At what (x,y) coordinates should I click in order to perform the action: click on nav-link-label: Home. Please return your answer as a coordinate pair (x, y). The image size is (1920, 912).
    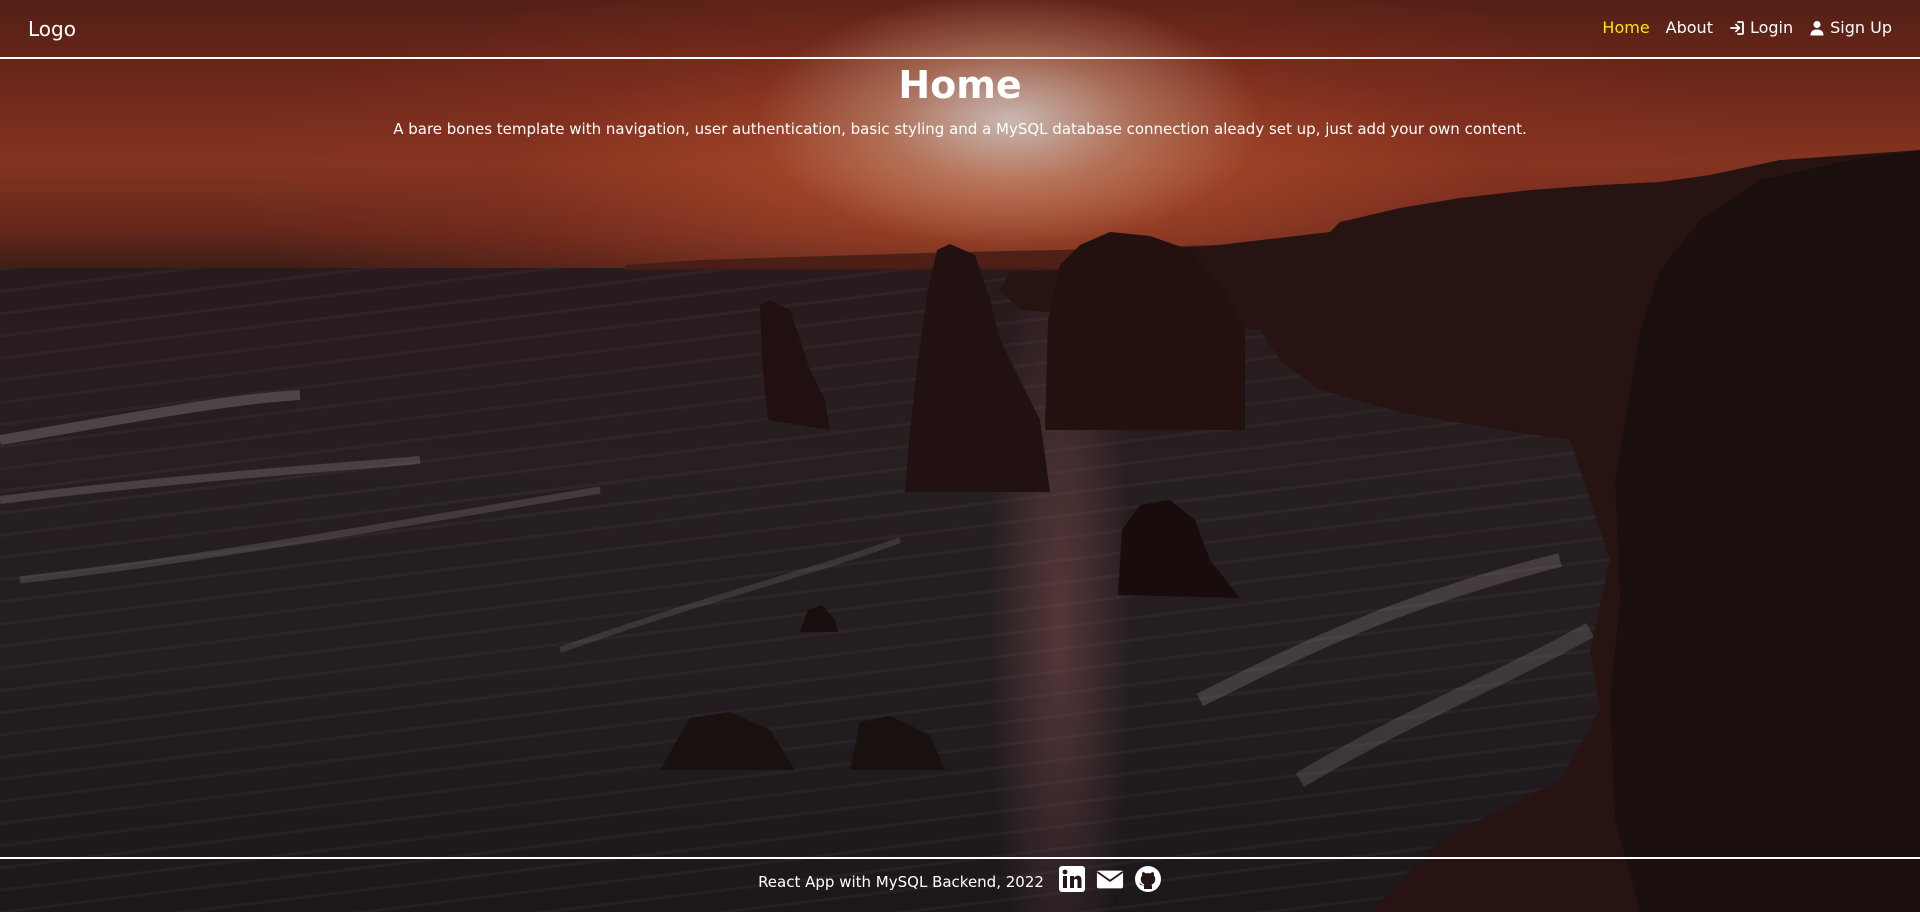
    Looking at the image, I should click on (1626, 27).